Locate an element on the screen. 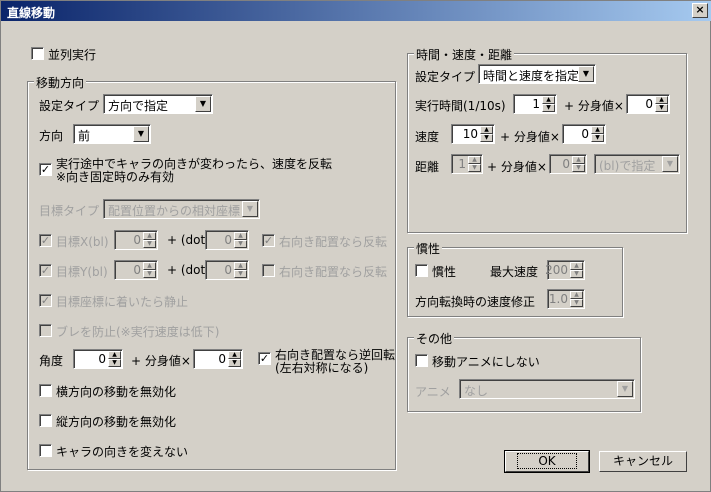  reverse-speed-checkbox: ✓ is located at coordinates (45, 169).